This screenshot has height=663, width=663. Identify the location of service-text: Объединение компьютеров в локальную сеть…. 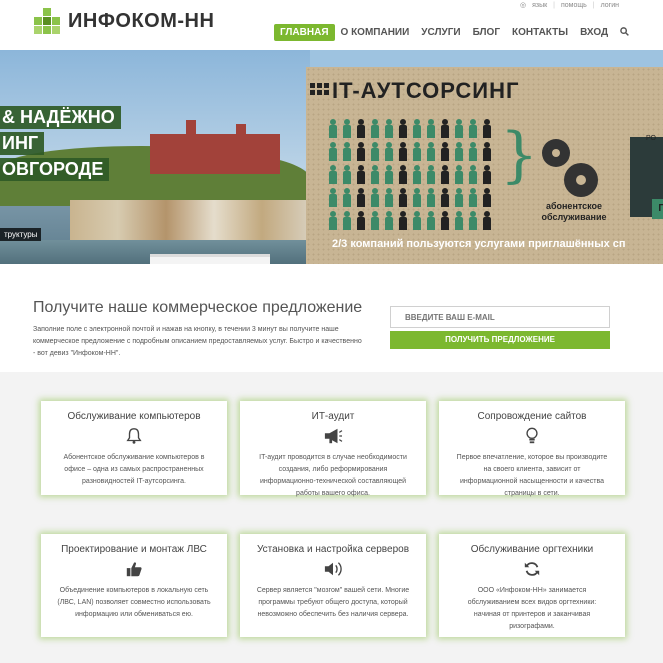
(134, 602).